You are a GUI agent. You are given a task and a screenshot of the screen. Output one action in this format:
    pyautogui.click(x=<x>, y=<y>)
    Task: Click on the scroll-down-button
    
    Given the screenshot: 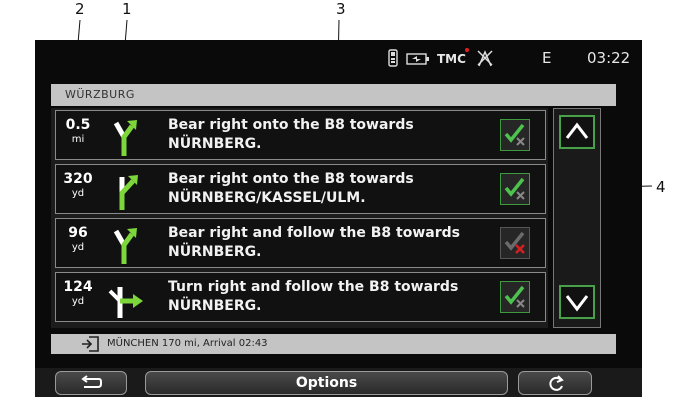 What is the action you would take?
    pyautogui.click(x=577, y=302)
    